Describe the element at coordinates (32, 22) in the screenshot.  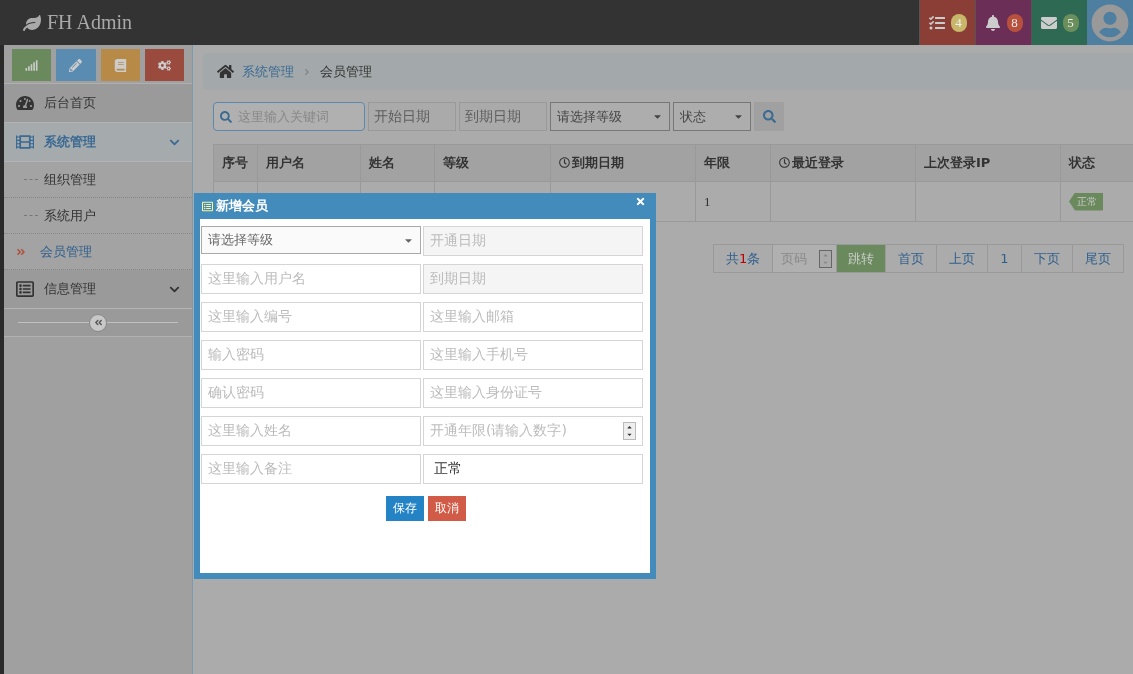
I see `leaf-icon` at that location.